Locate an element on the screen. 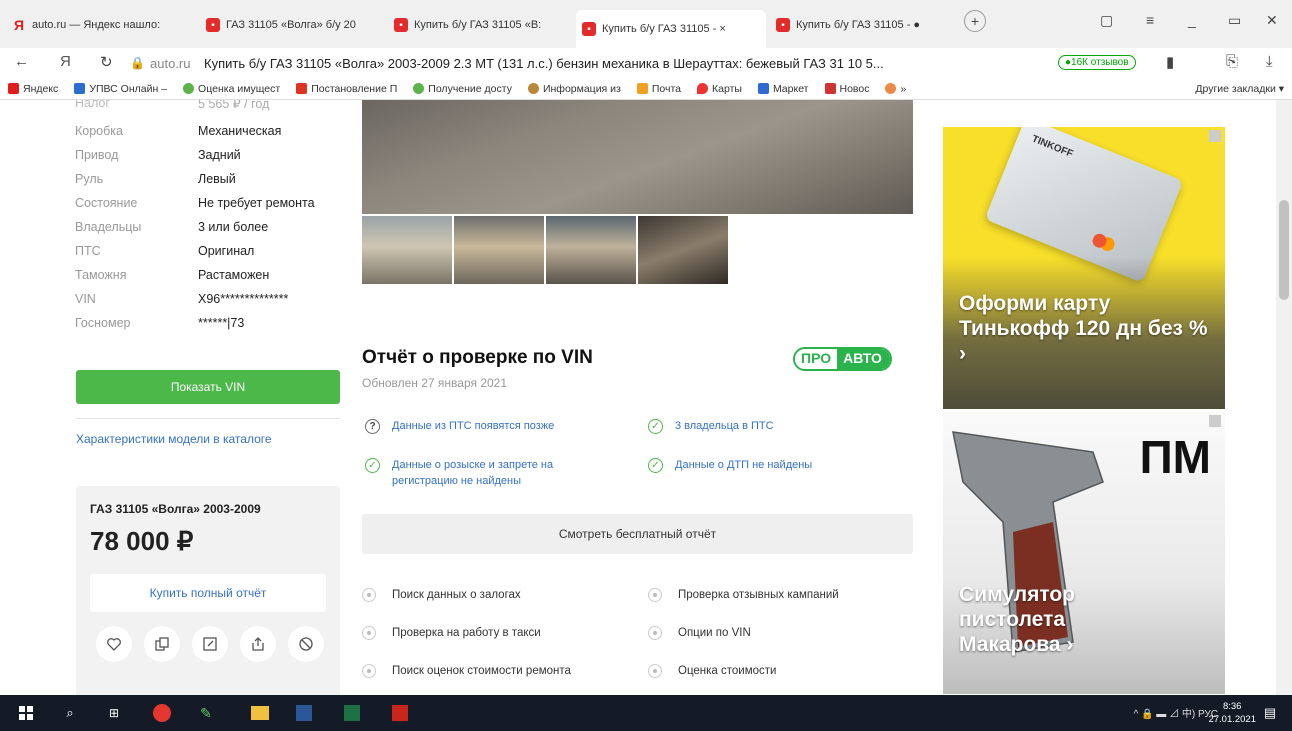 The height and width of the screenshot is (731, 1292). bookmark-market: Маркет is located at coordinates (783, 88).